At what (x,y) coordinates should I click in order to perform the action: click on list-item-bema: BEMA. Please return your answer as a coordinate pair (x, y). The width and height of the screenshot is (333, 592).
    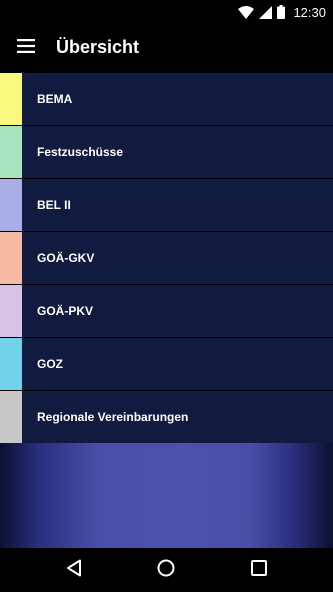
    Looking at the image, I should click on (166, 99).